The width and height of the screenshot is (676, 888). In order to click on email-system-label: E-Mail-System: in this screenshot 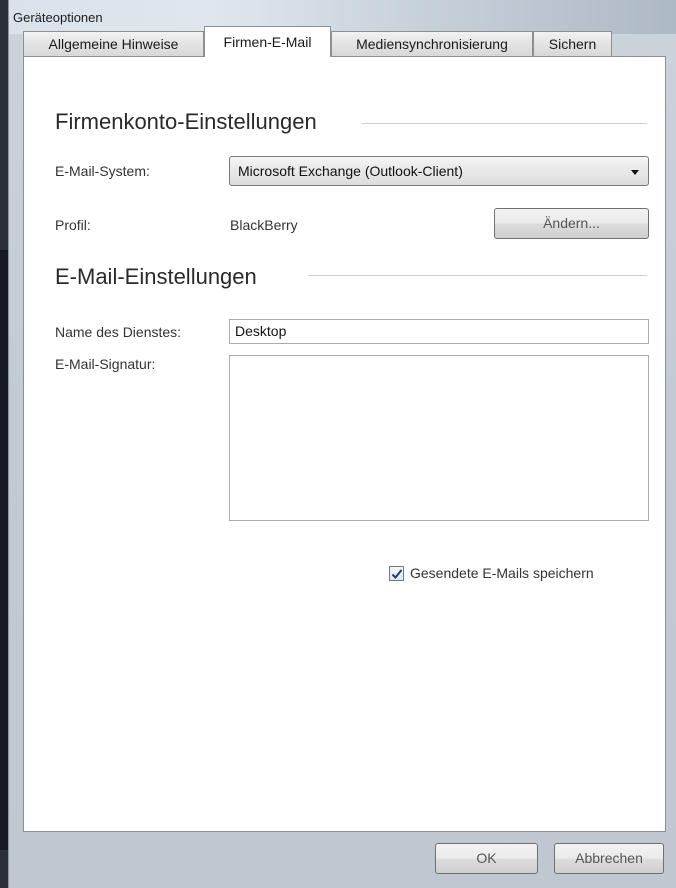, I will do `click(102, 171)`.